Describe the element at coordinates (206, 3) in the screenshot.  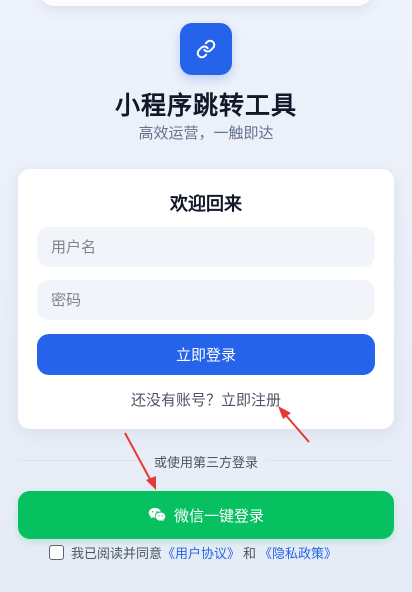
I see `top-panel-edge` at that location.